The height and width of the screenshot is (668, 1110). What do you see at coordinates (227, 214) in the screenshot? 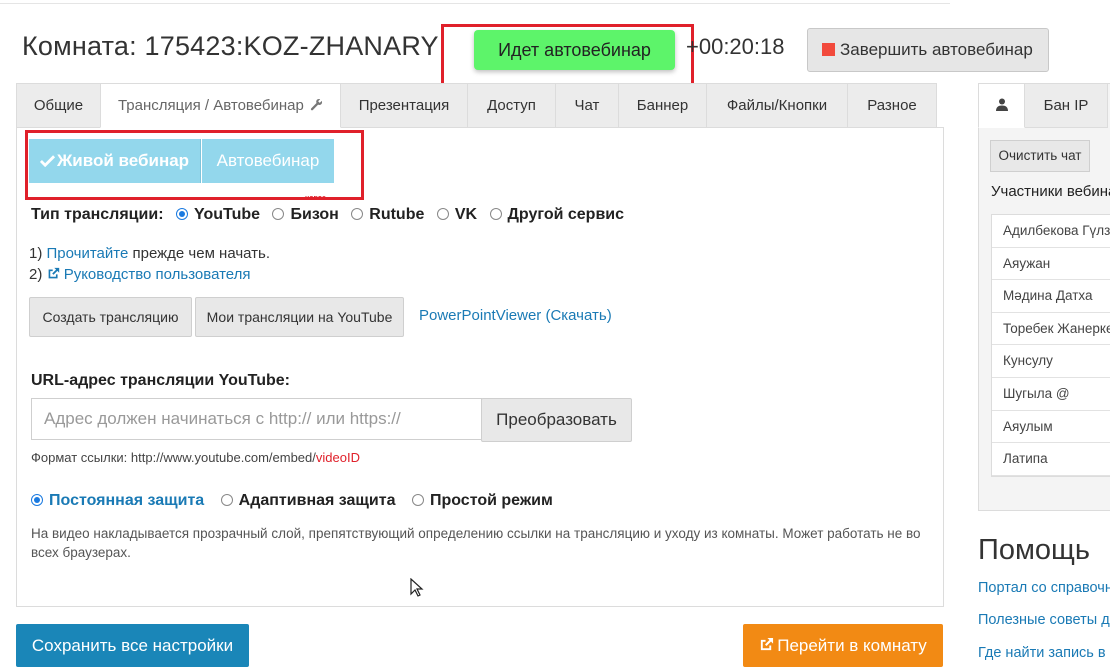
I see `stream-type-youtube-label: YouTube` at bounding box center [227, 214].